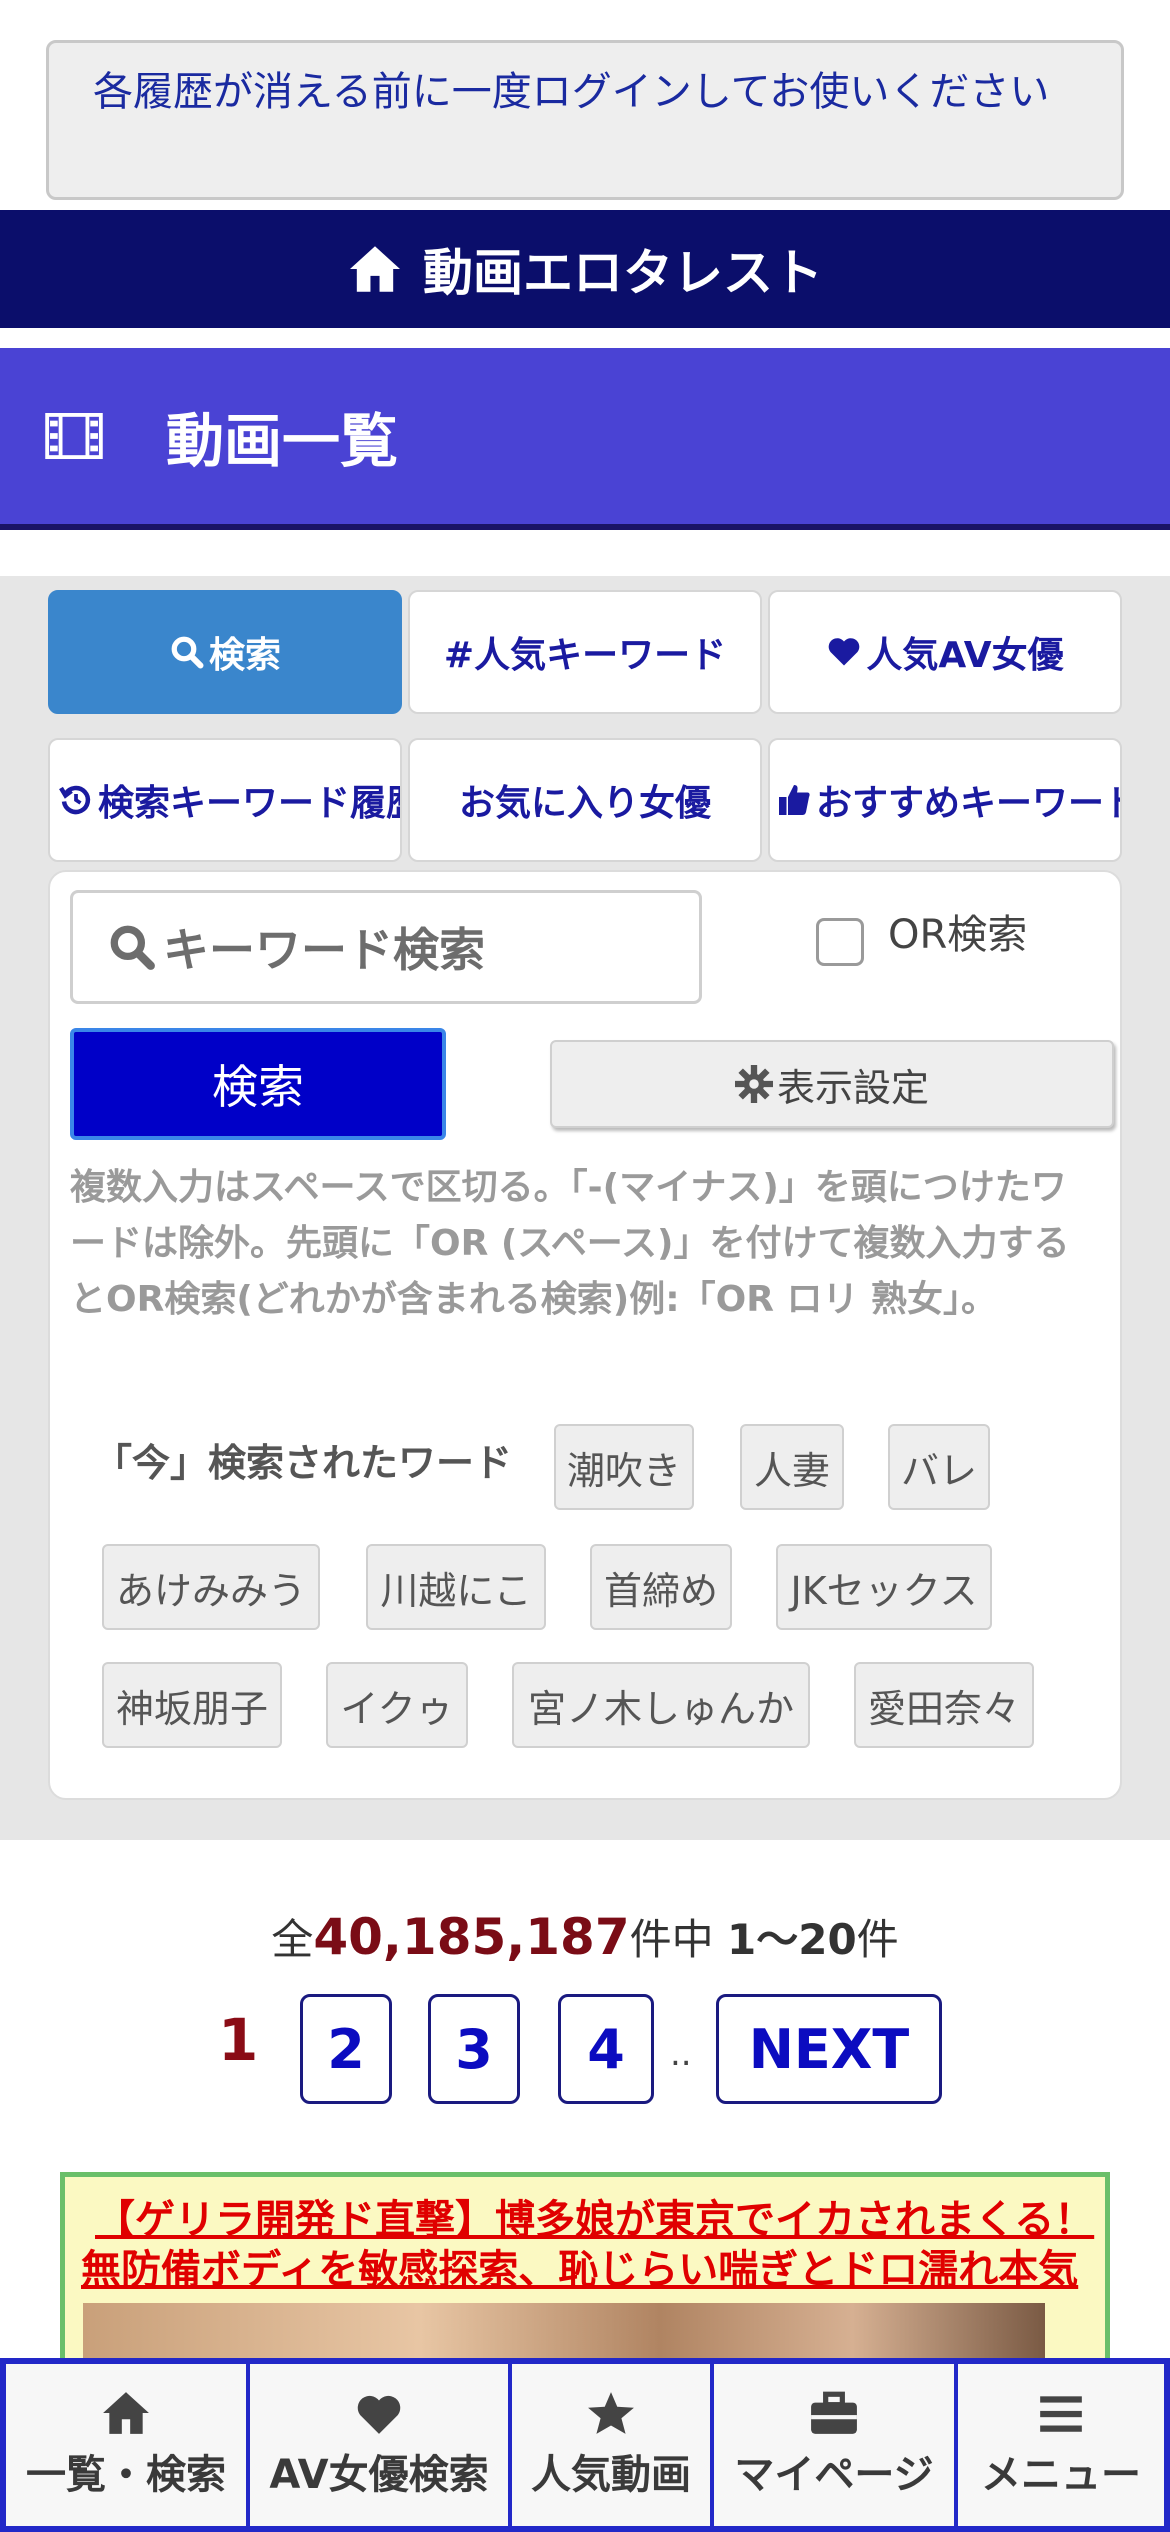  I want to click on or-search-label: OR検索, so click(958, 935).